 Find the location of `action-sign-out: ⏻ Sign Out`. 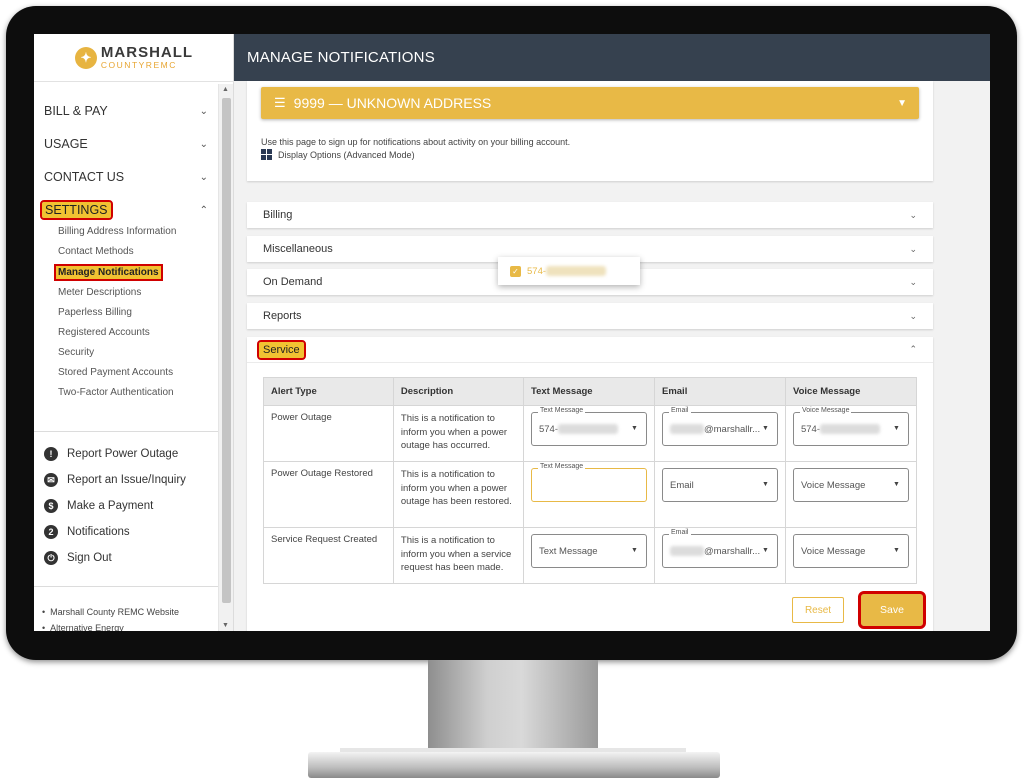

action-sign-out: ⏻ Sign Out is located at coordinates (78, 558).